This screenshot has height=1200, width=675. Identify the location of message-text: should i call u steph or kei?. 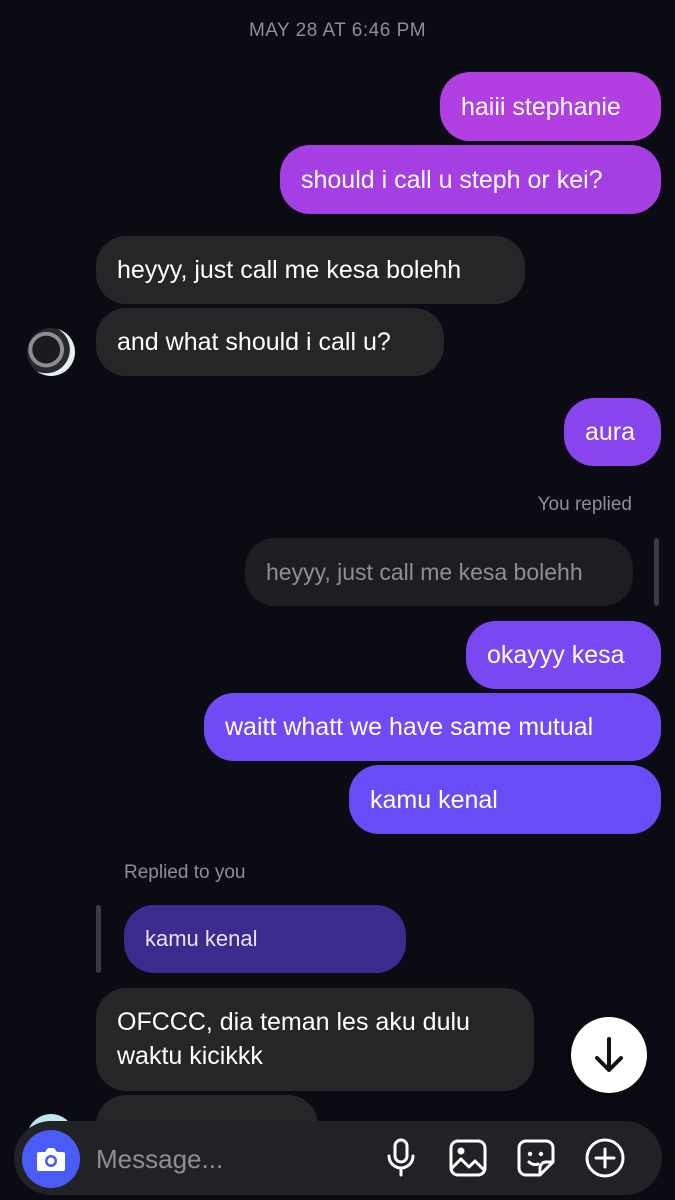
(452, 179).